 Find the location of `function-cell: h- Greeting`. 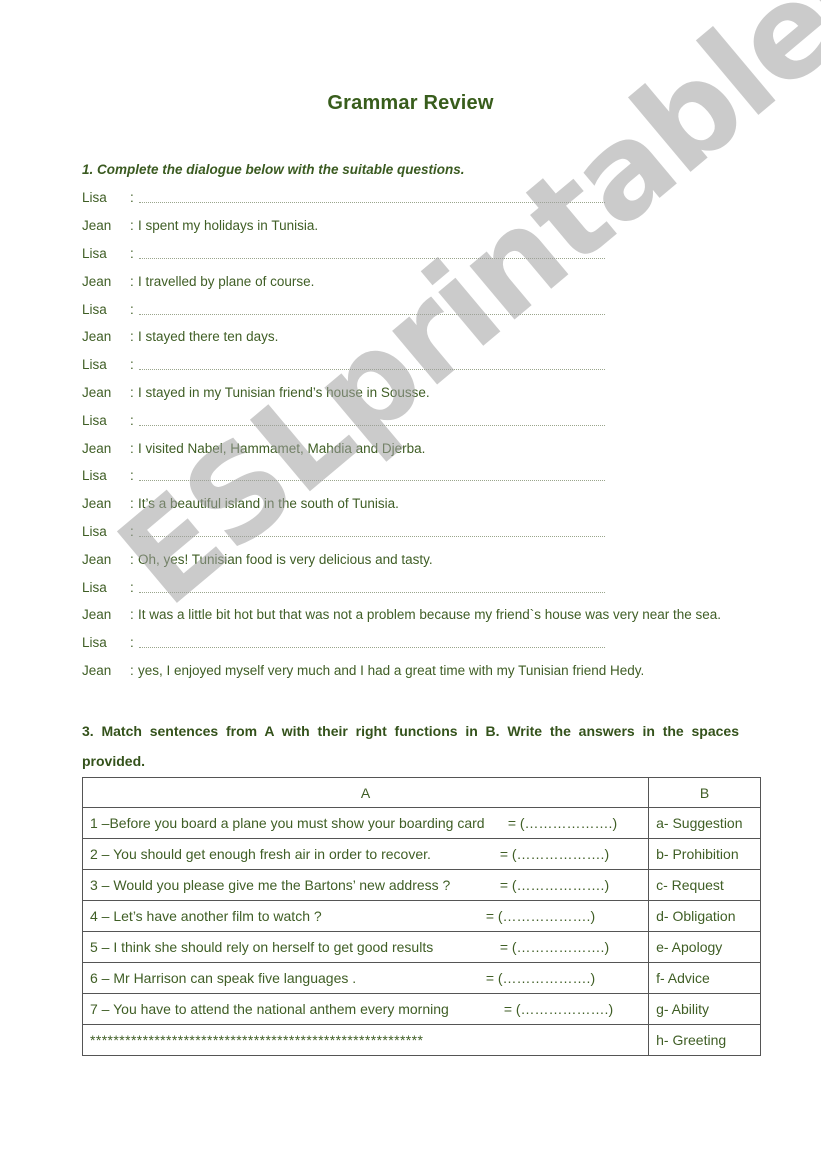

function-cell: h- Greeting is located at coordinates (704, 1040).